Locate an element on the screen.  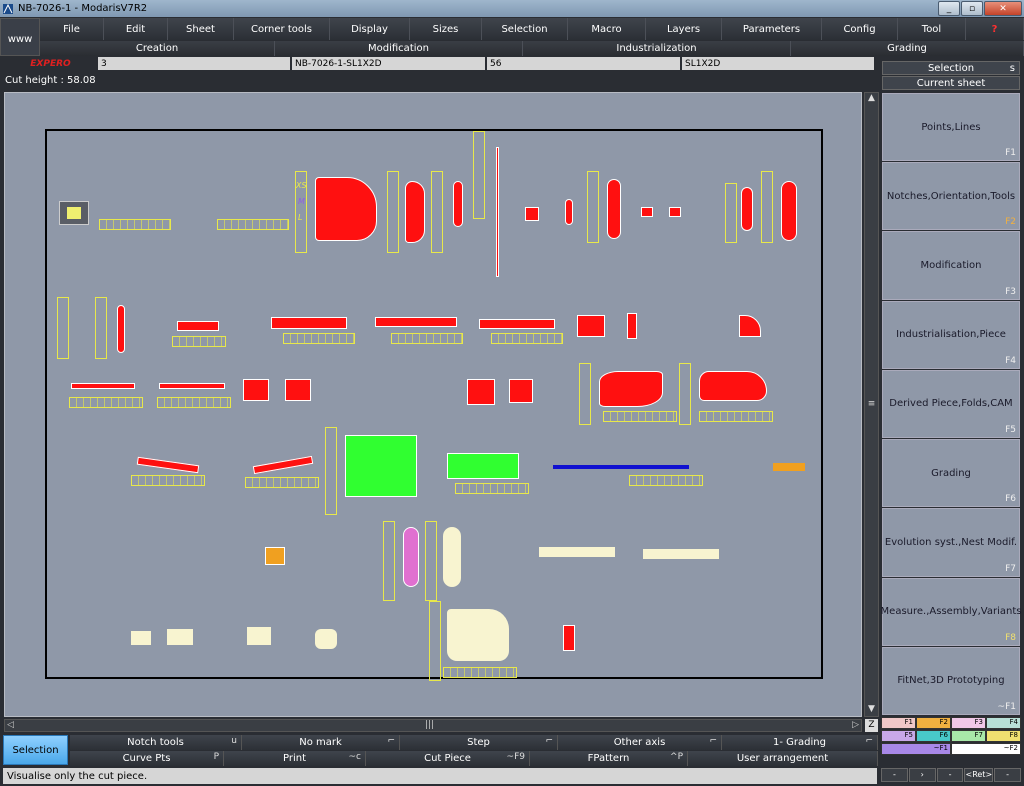
panel-grading: Grading F6 is located at coordinates (951, 473).